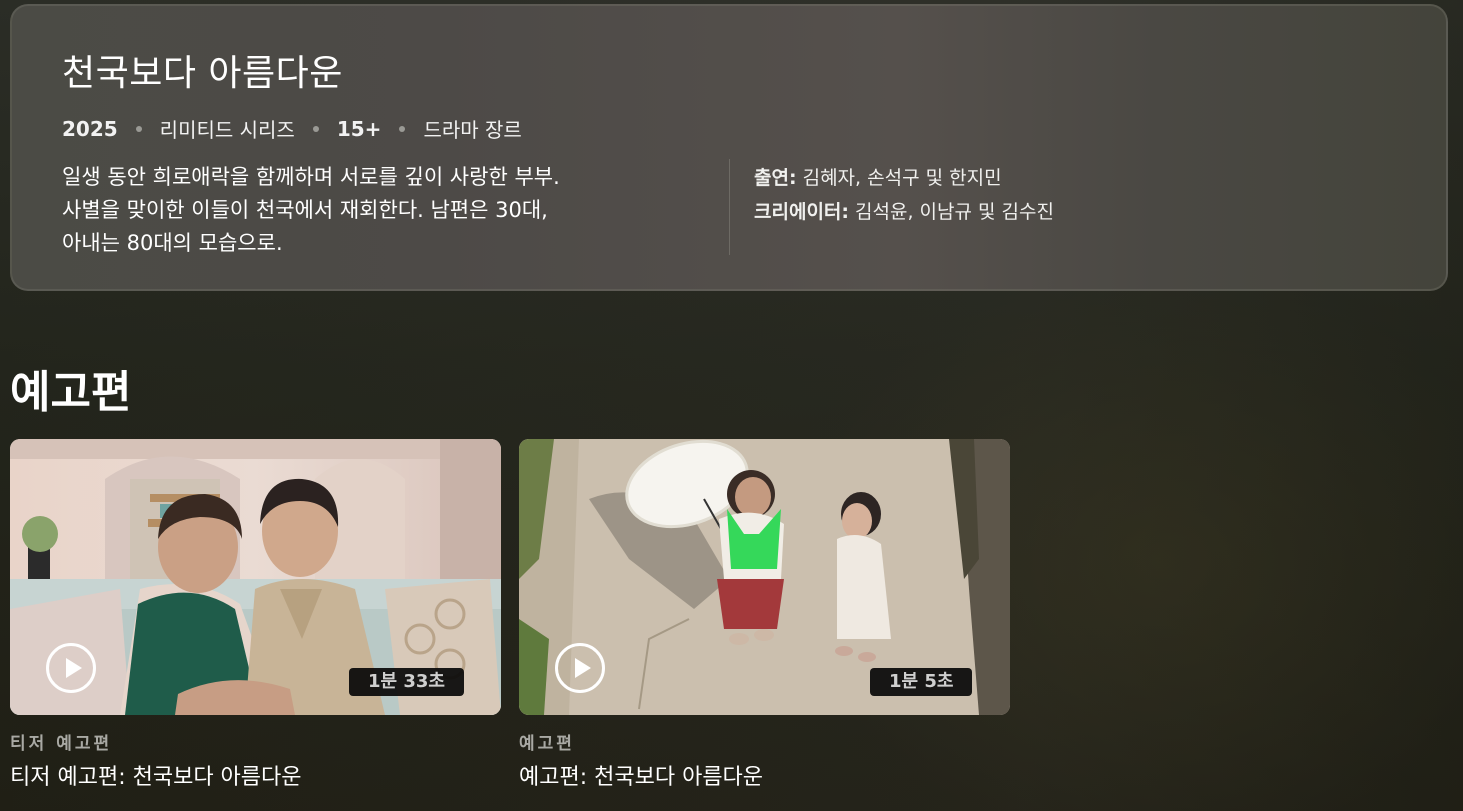  I want to click on trailer-type-label: 예고편, so click(547, 744).